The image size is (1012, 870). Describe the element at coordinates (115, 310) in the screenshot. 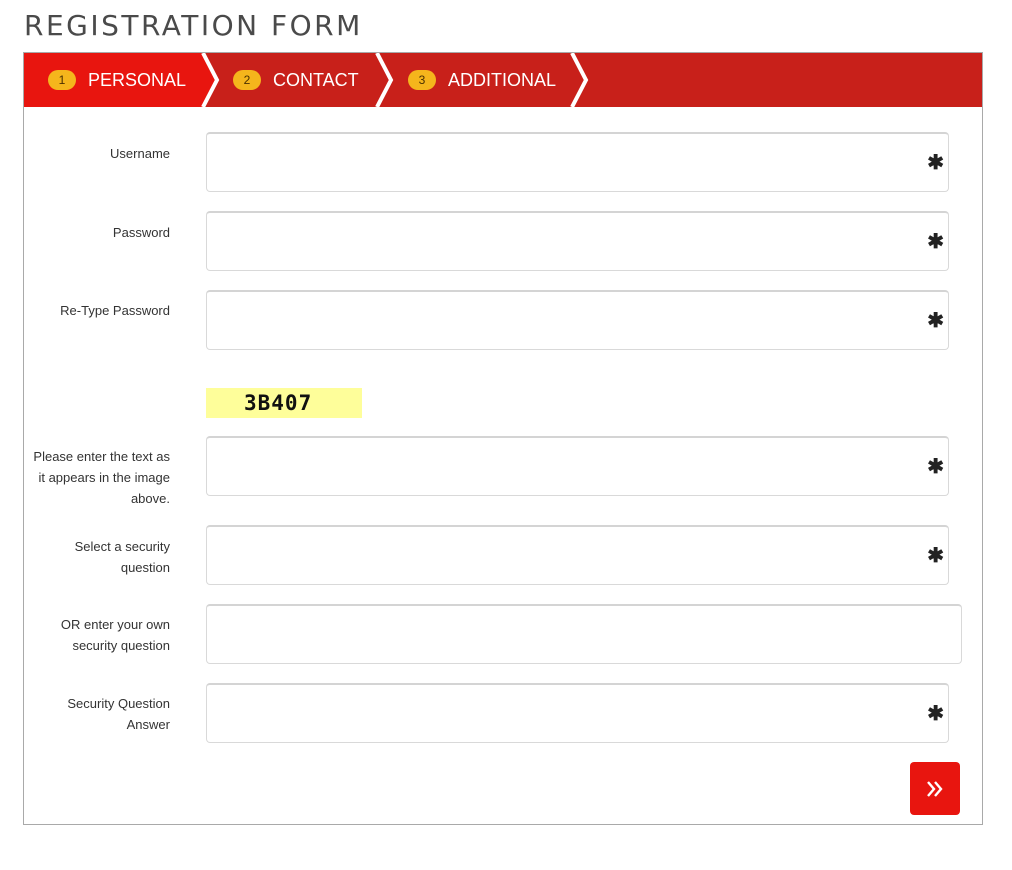

I see `retype-password-label: Re-Type Password` at that location.